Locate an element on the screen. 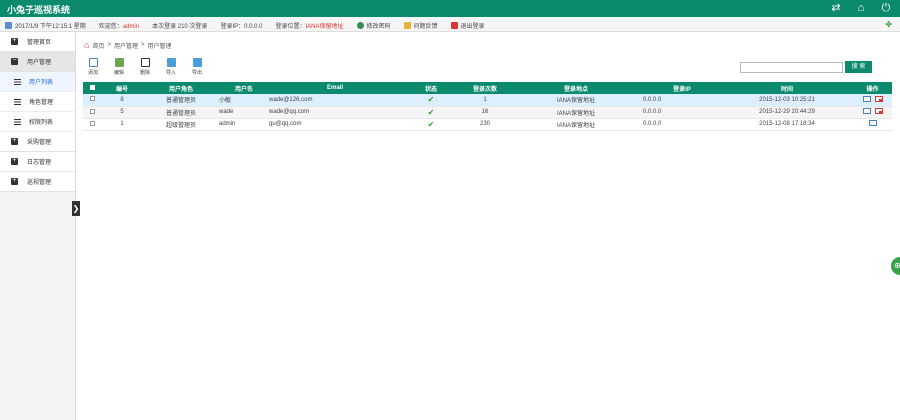  col-time: 时间 is located at coordinates (786, 89).